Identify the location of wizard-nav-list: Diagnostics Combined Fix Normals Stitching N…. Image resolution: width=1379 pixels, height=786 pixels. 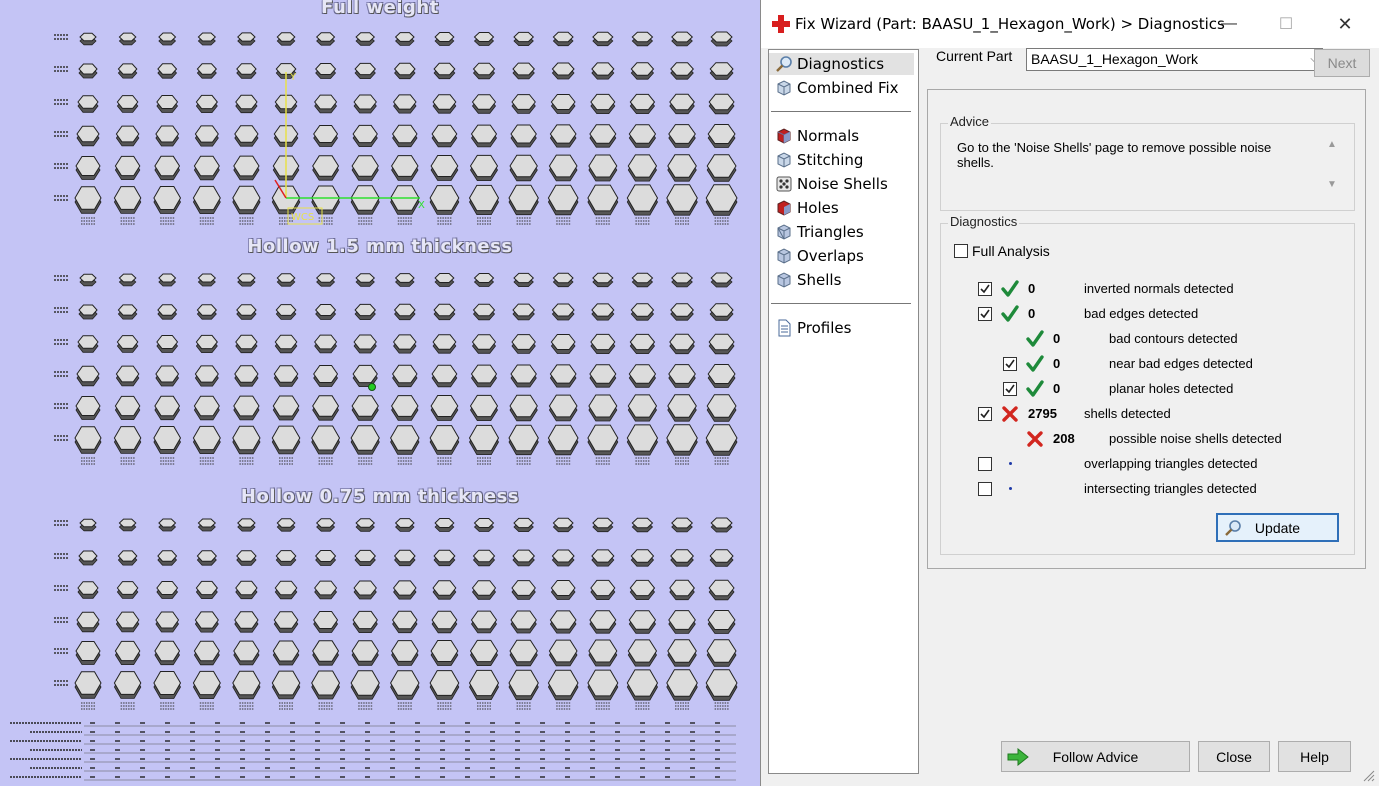
(843, 411).